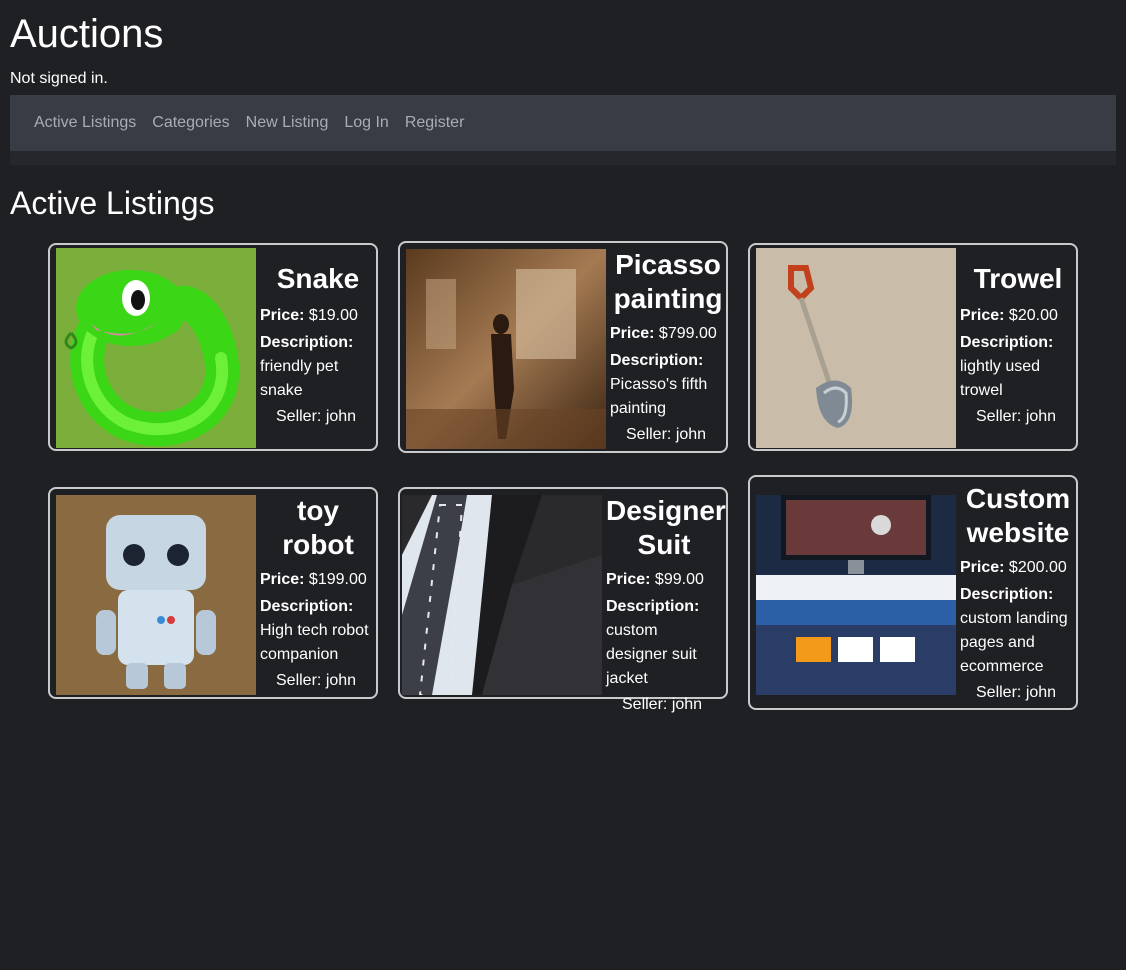  I want to click on nav-log-in: Log In, so click(366, 123).